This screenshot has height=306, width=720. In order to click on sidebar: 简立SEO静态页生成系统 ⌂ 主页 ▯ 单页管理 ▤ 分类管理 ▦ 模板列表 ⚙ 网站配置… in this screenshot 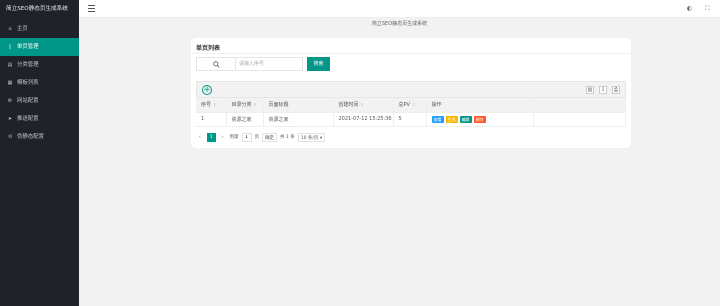, I will do `click(39, 153)`.